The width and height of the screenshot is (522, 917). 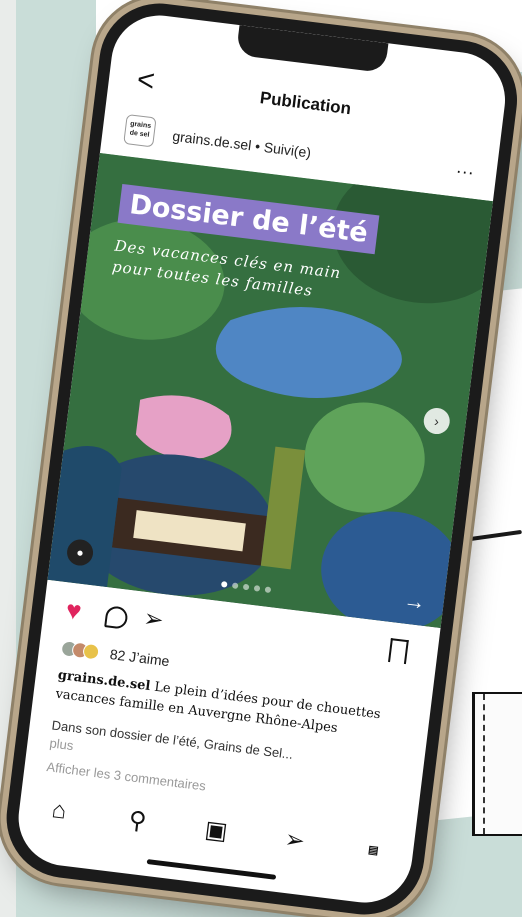 I want to click on avatar: grains de sel, so click(x=140, y=130).